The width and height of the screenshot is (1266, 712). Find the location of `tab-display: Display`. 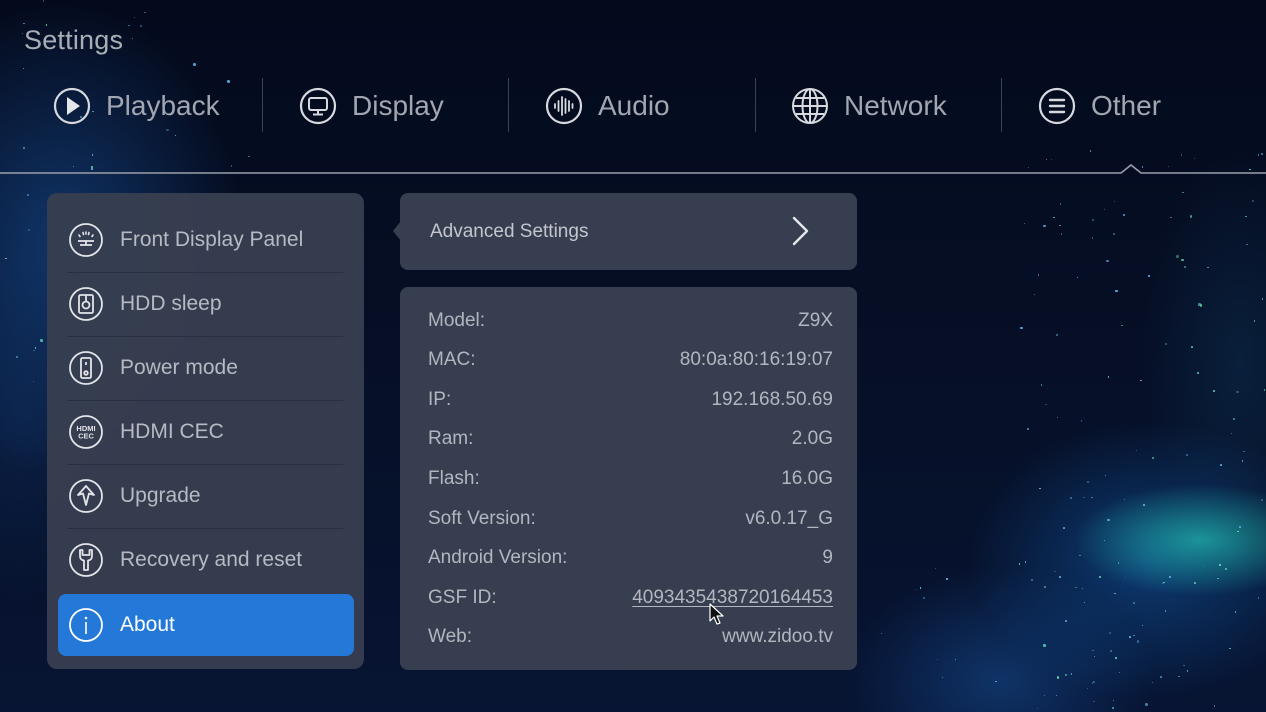

tab-display: Display is located at coordinates (371, 106).